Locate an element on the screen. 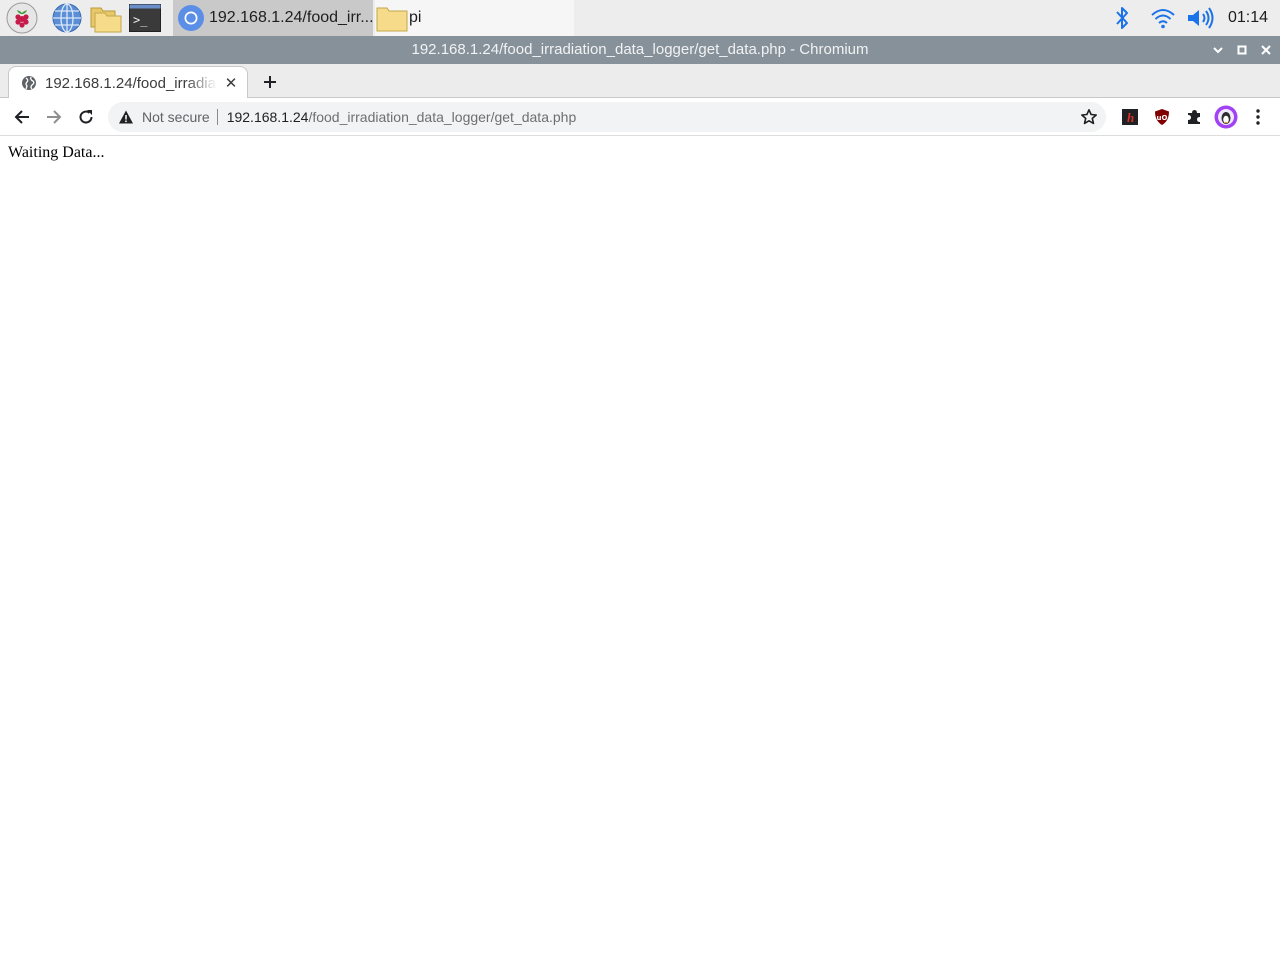  reload-icon is located at coordinates (86, 117).